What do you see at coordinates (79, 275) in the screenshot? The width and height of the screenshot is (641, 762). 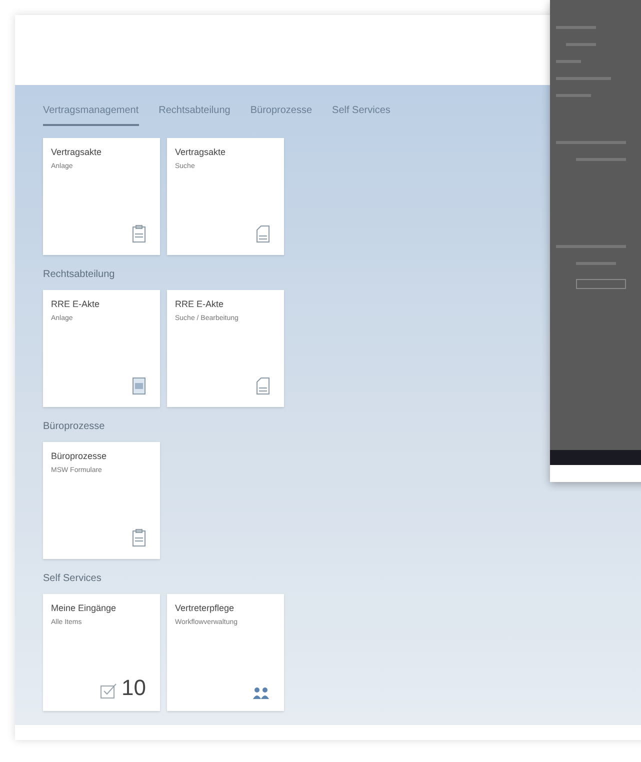 I see `group-title: Rechtsabteilung` at bounding box center [79, 275].